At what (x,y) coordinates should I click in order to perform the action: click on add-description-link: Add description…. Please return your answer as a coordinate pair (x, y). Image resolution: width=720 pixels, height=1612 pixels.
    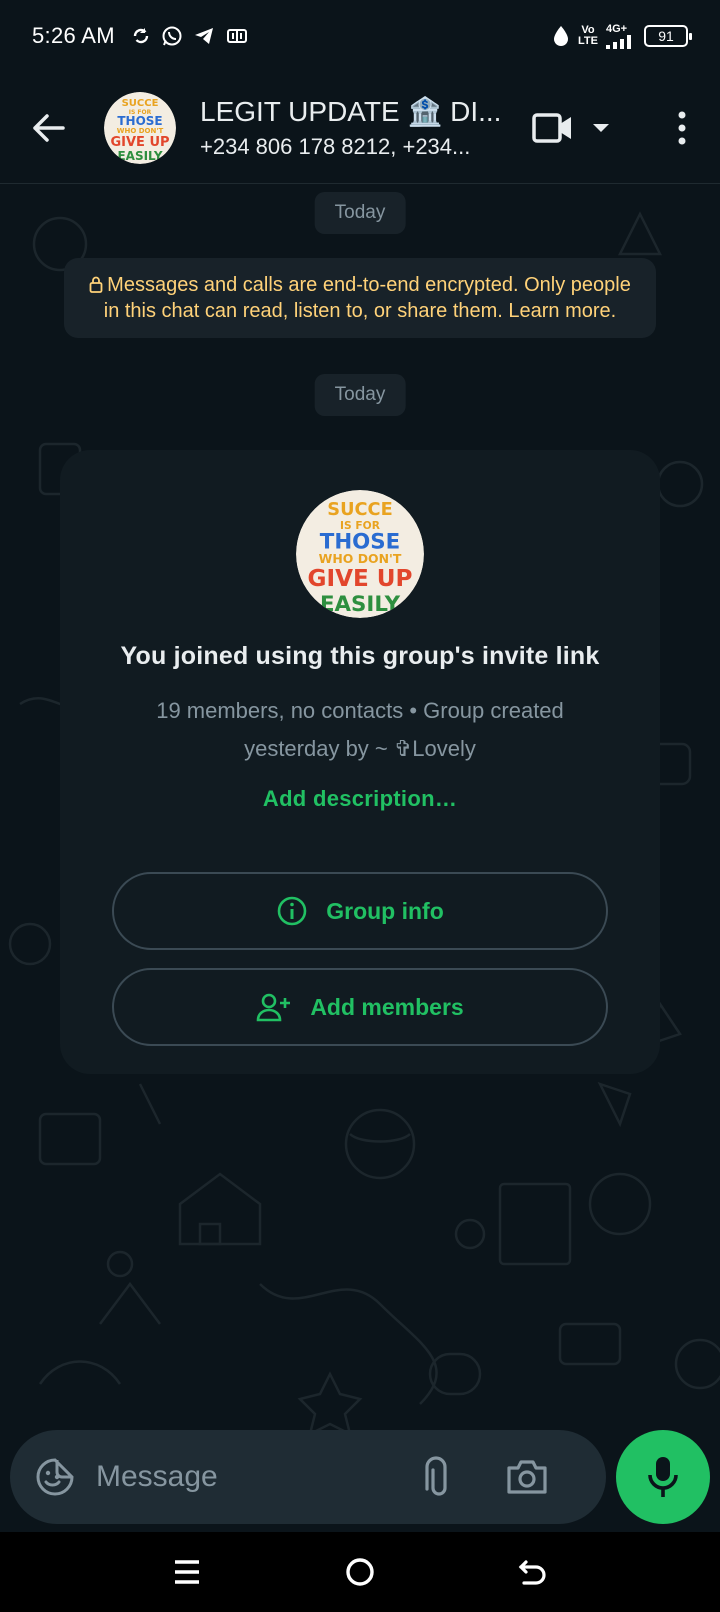
    Looking at the image, I should click on (360, 799).